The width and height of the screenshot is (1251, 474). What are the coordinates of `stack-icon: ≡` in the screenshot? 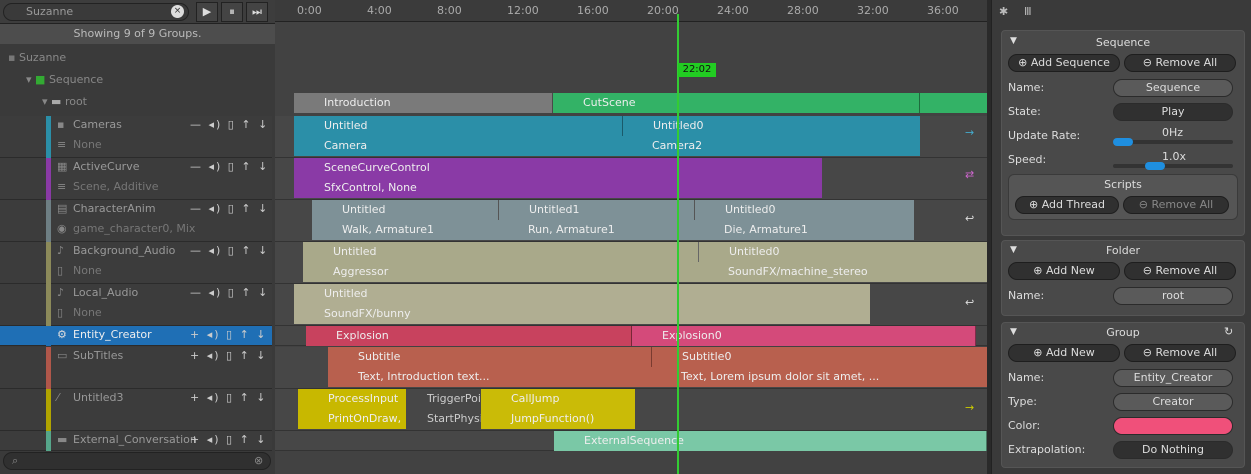 It's located at (62, 186).